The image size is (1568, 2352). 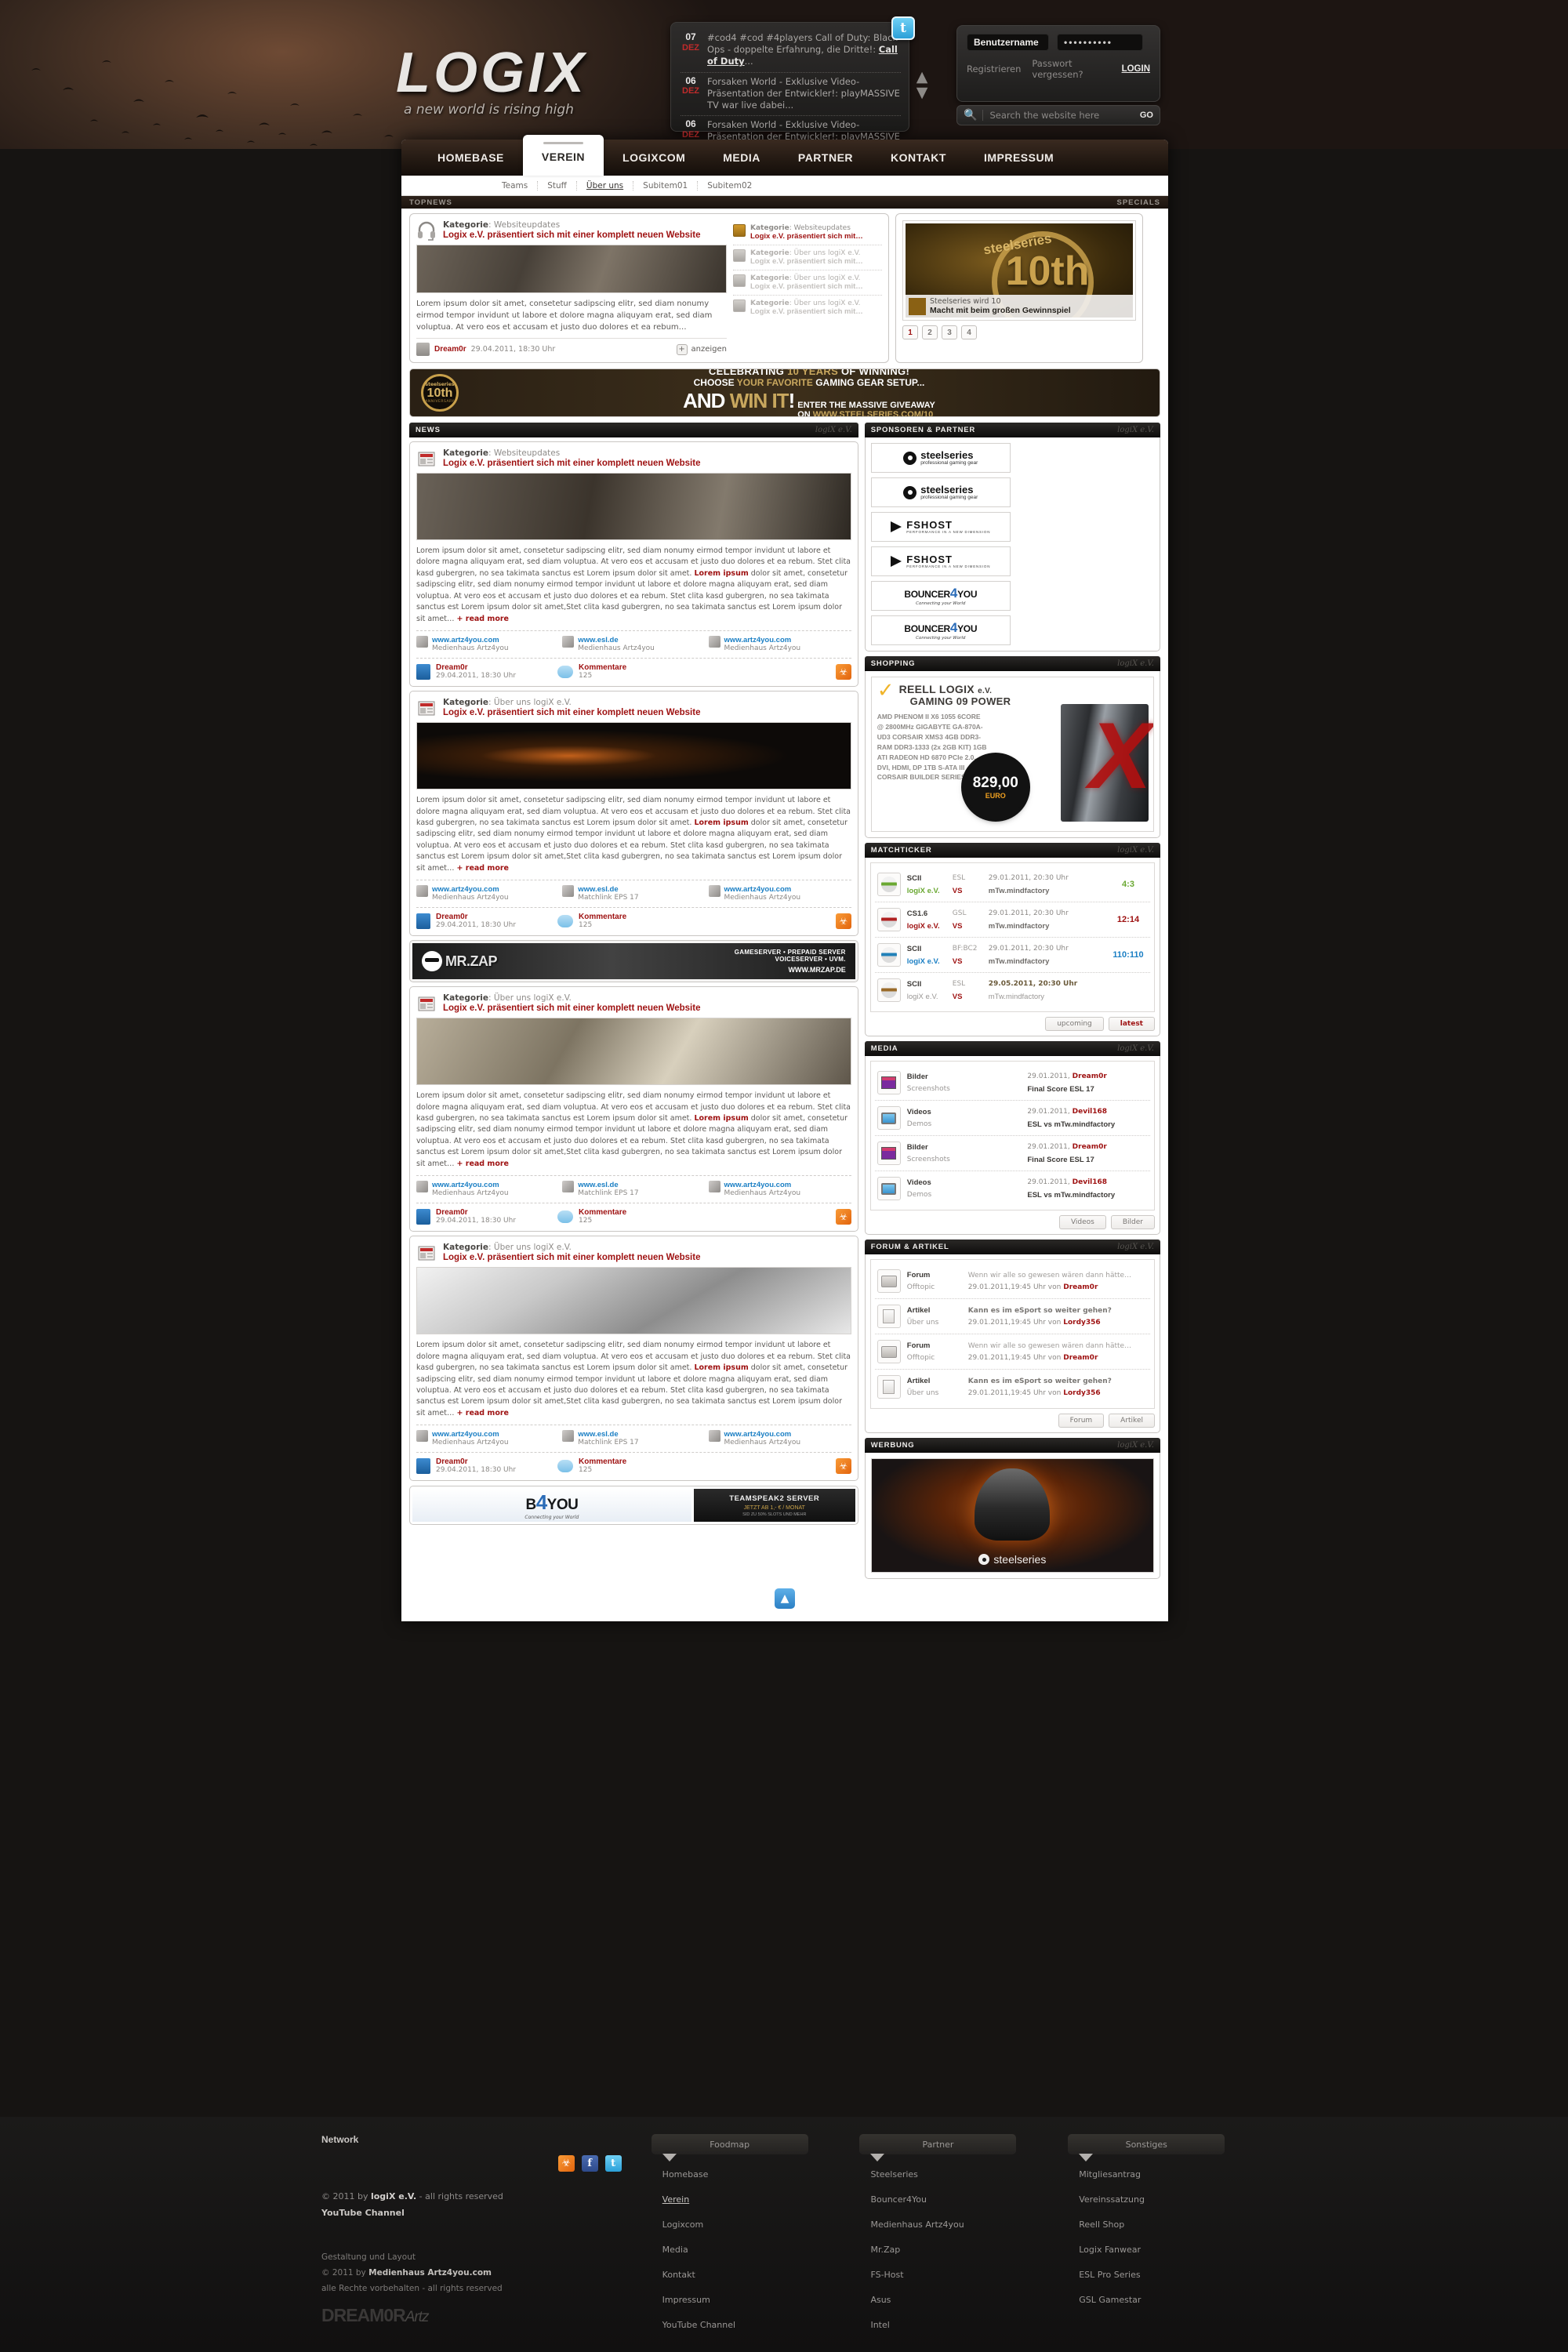 What do you see at coordinates (741, 2225) in the screenshot?
I see `footer-link-logixcom: Logixcom` at bounding box center [741, 2225].